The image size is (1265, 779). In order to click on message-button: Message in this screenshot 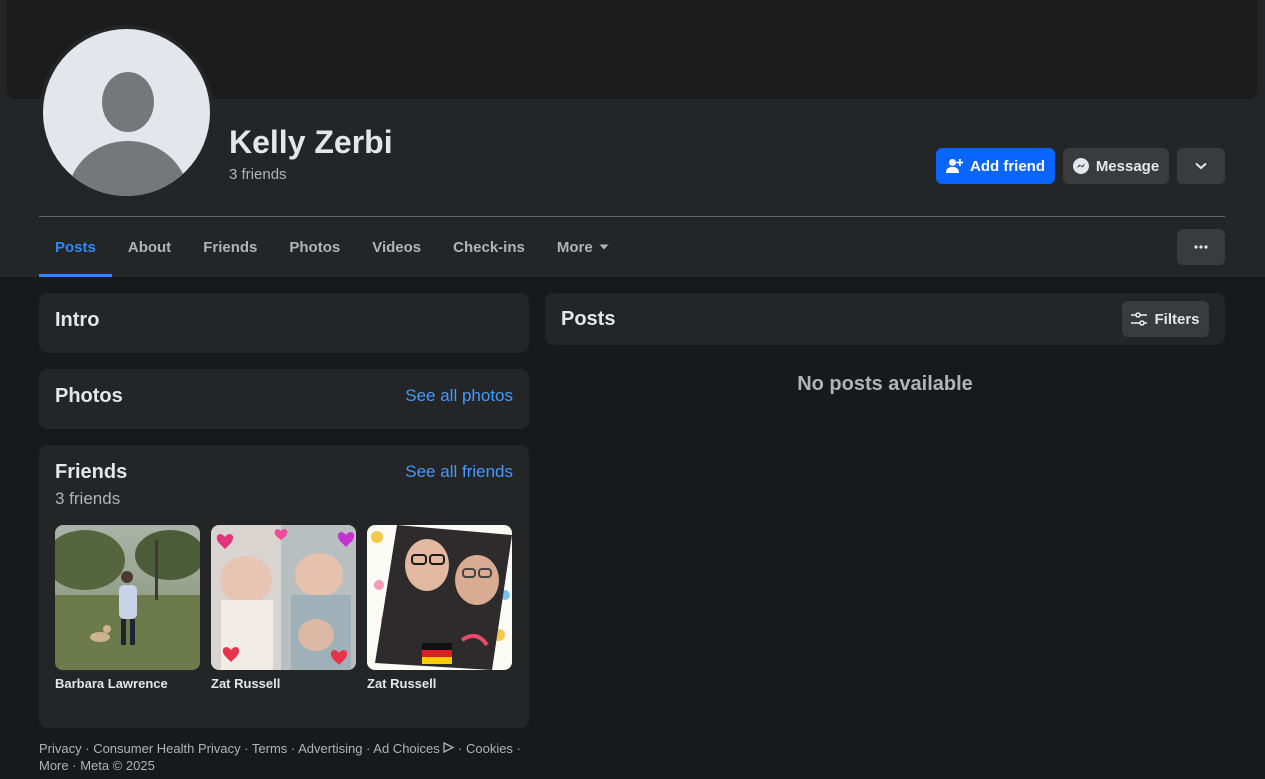, I will do `click(1116, 166)`.